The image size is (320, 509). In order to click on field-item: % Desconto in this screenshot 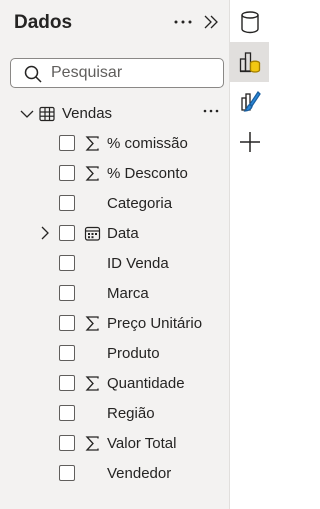, I will do `click(115, 173)`.